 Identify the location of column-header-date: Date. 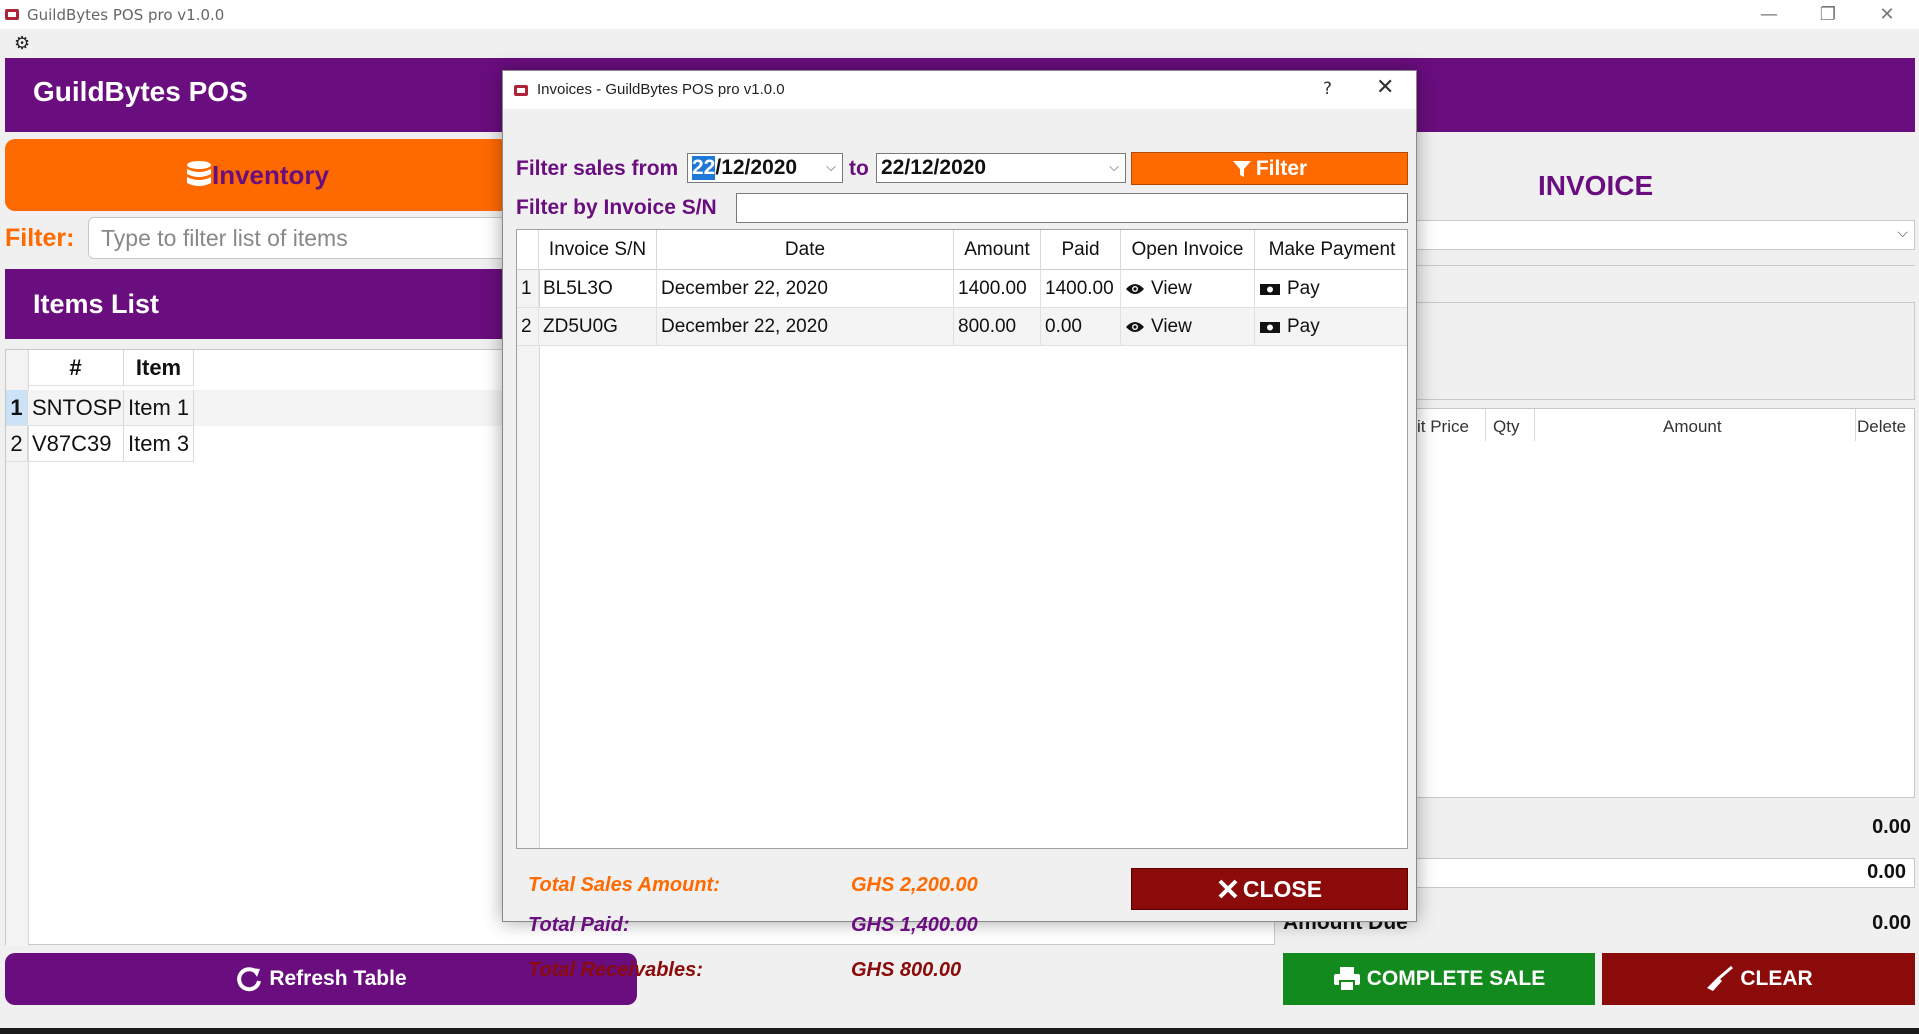
(805, 250).